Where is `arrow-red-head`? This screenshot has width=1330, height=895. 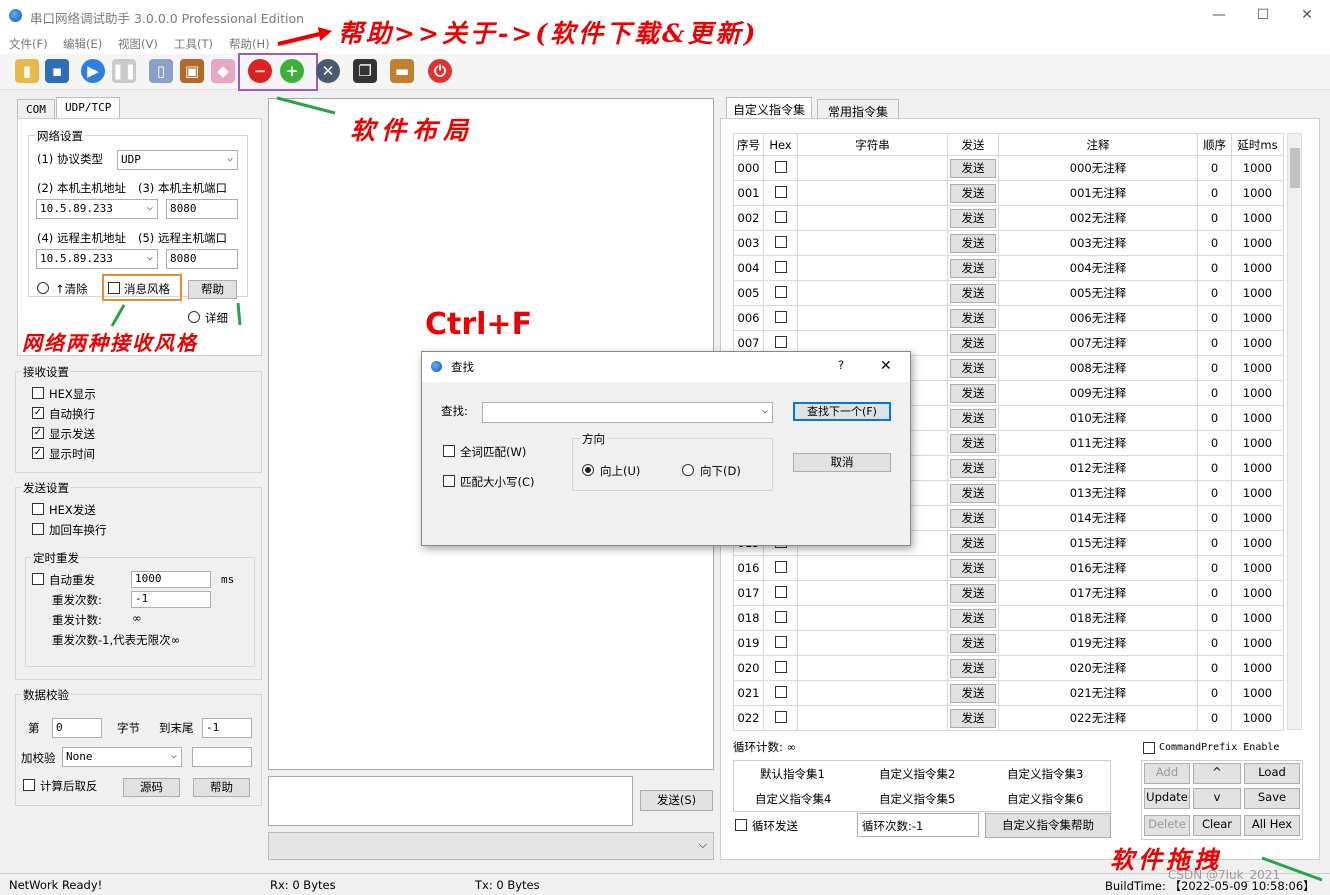 arrow-red-head is located at coordinates (325, 34).